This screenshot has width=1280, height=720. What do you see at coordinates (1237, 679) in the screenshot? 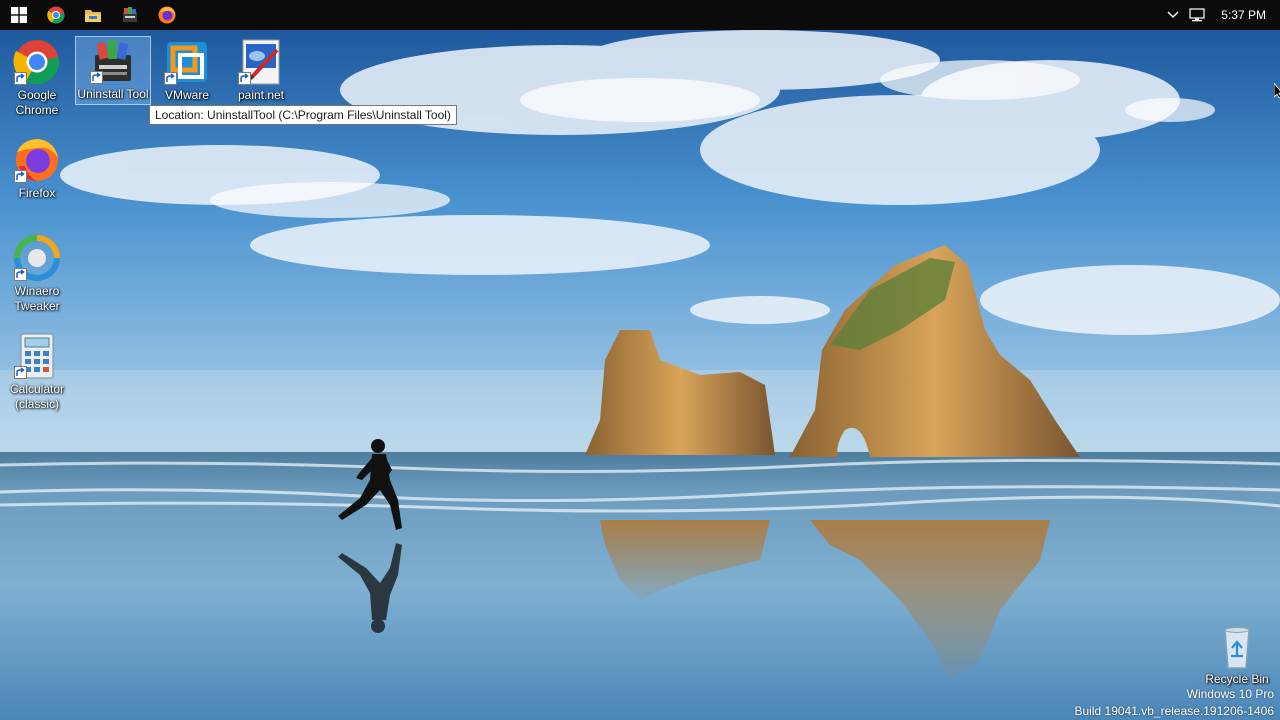
I see `desktop-icon-label: Recycle Bin` at bounding box center [1237, 679].